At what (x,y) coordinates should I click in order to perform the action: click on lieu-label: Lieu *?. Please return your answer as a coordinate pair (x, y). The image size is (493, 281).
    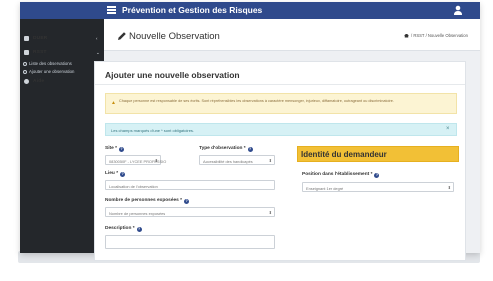
    Looking at the image, I should click on (115, 174).